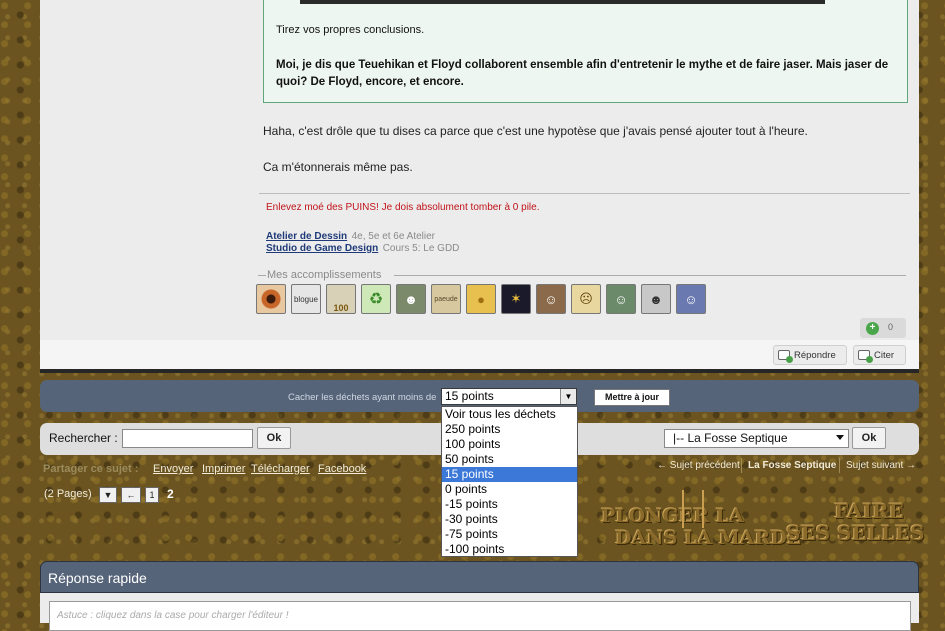 Image resolution: width=945 pixels, height=631 pixels. What do you see at coordinates (342, 469) in the screenshot?
I see `share-facebook-link: Facebook` at bounding box center [342, 469].